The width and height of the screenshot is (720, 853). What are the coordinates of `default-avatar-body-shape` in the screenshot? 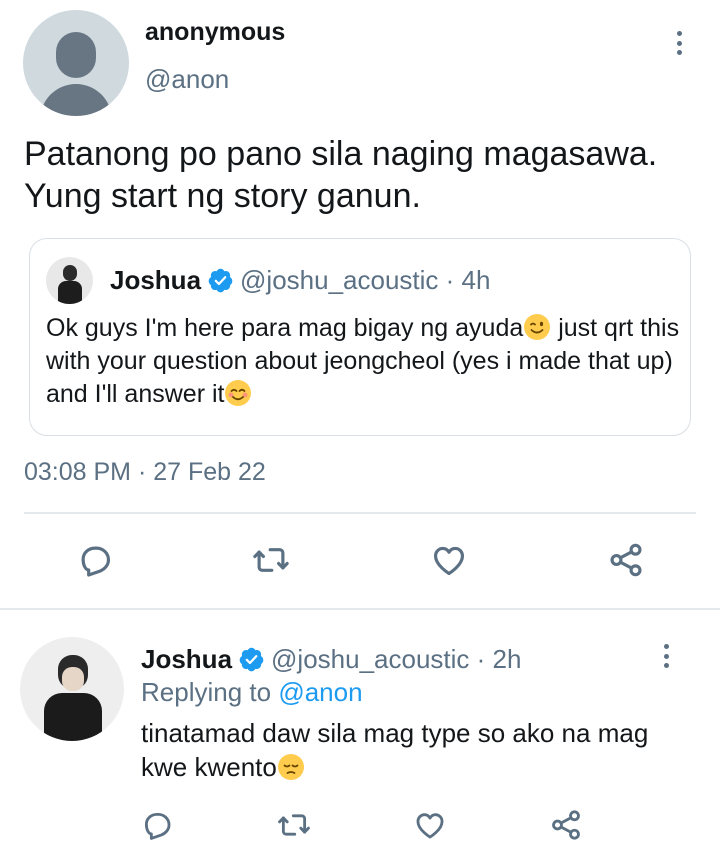 It's located at (76, 100).